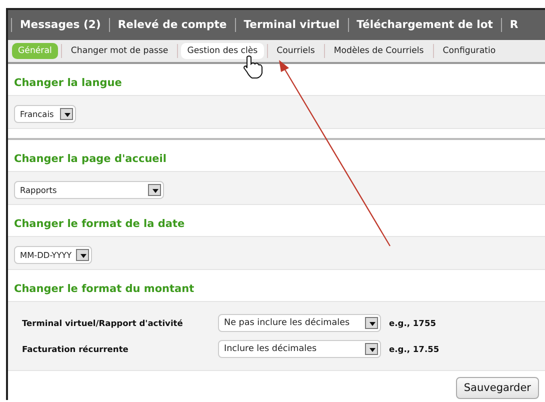 Image resolution: width=545 pixels, height=402 pixels. Describe the element at coordinates (60, 25) in the screenshot. I see `nav-link-item: Messages (2)` at that location.